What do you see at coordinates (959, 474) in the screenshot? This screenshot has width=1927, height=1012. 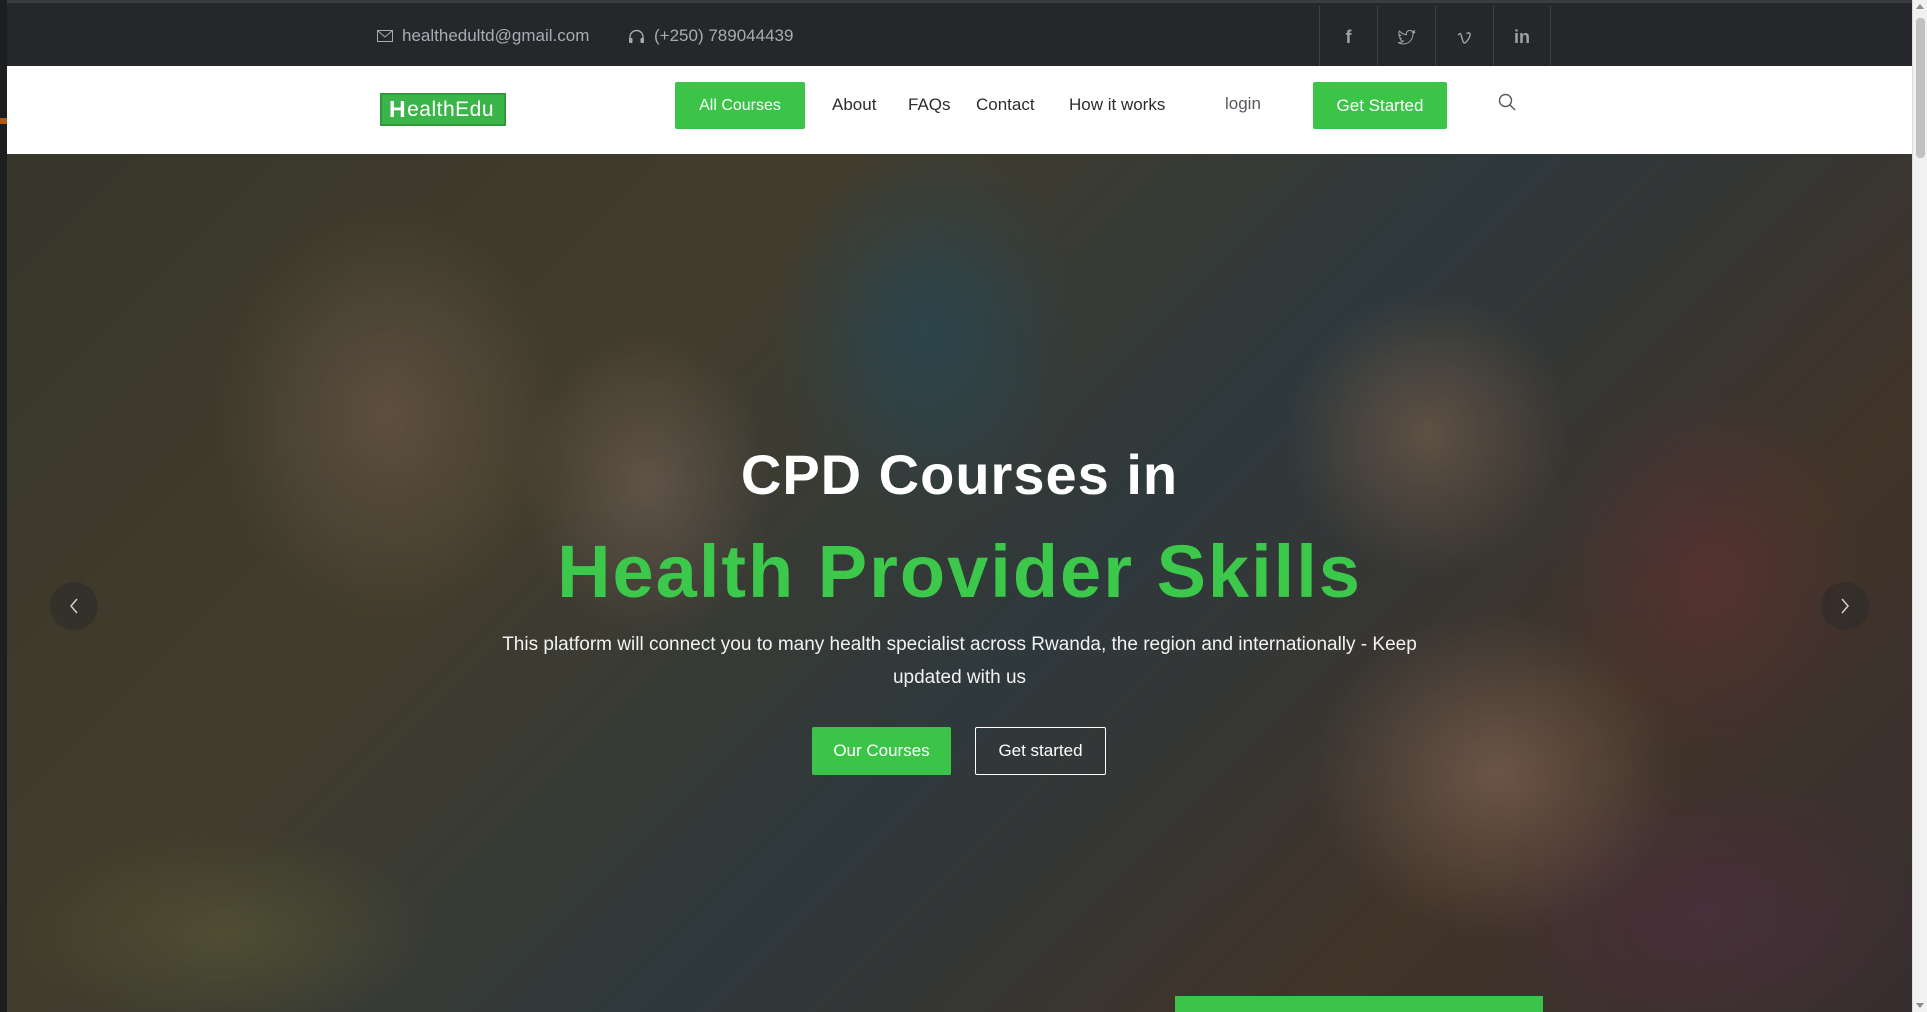 I see `hero-title: CPD Courses in` at bounding box center [959, 474].